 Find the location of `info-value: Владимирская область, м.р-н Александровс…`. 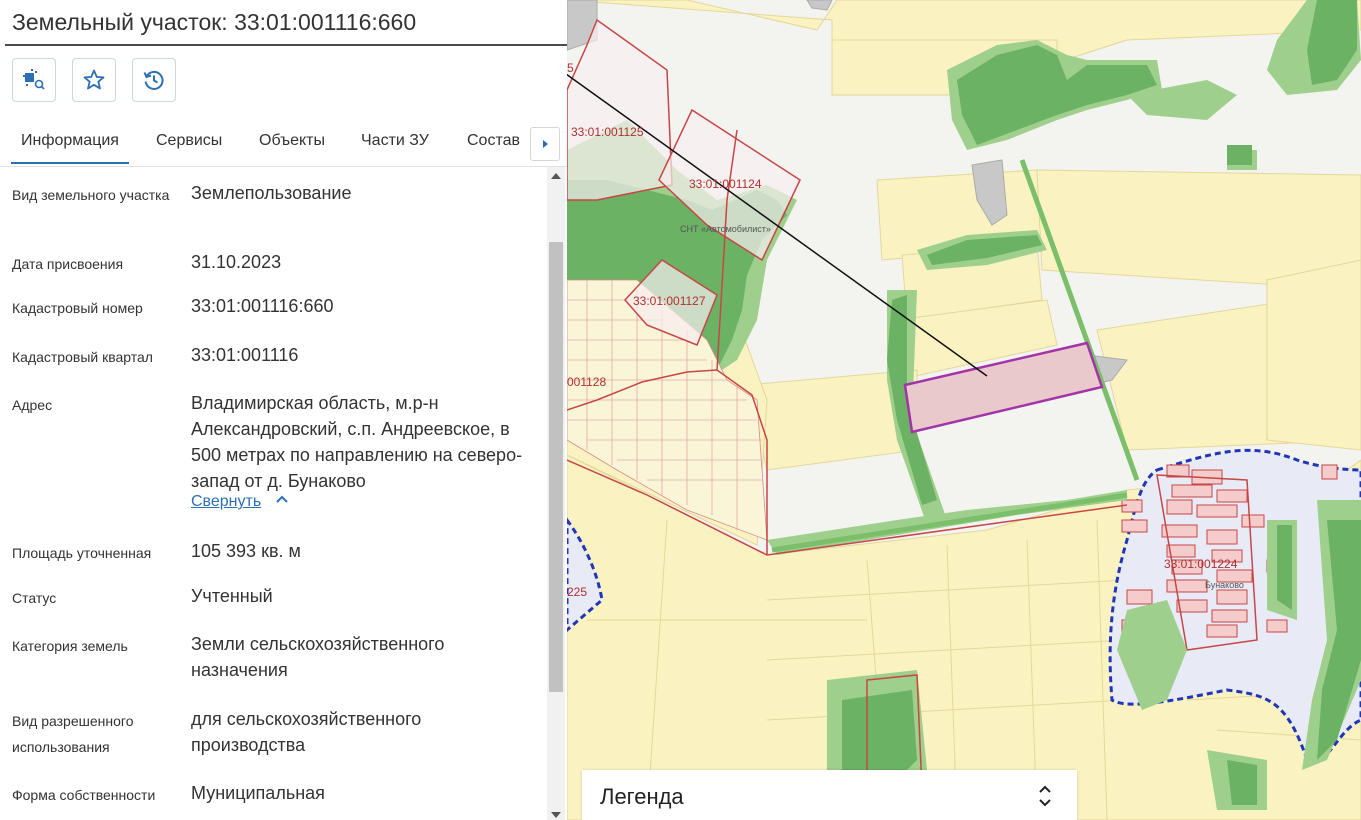

info-value: Владимирская область, м.р-н Александровс… is located at coordinates (357, 442).